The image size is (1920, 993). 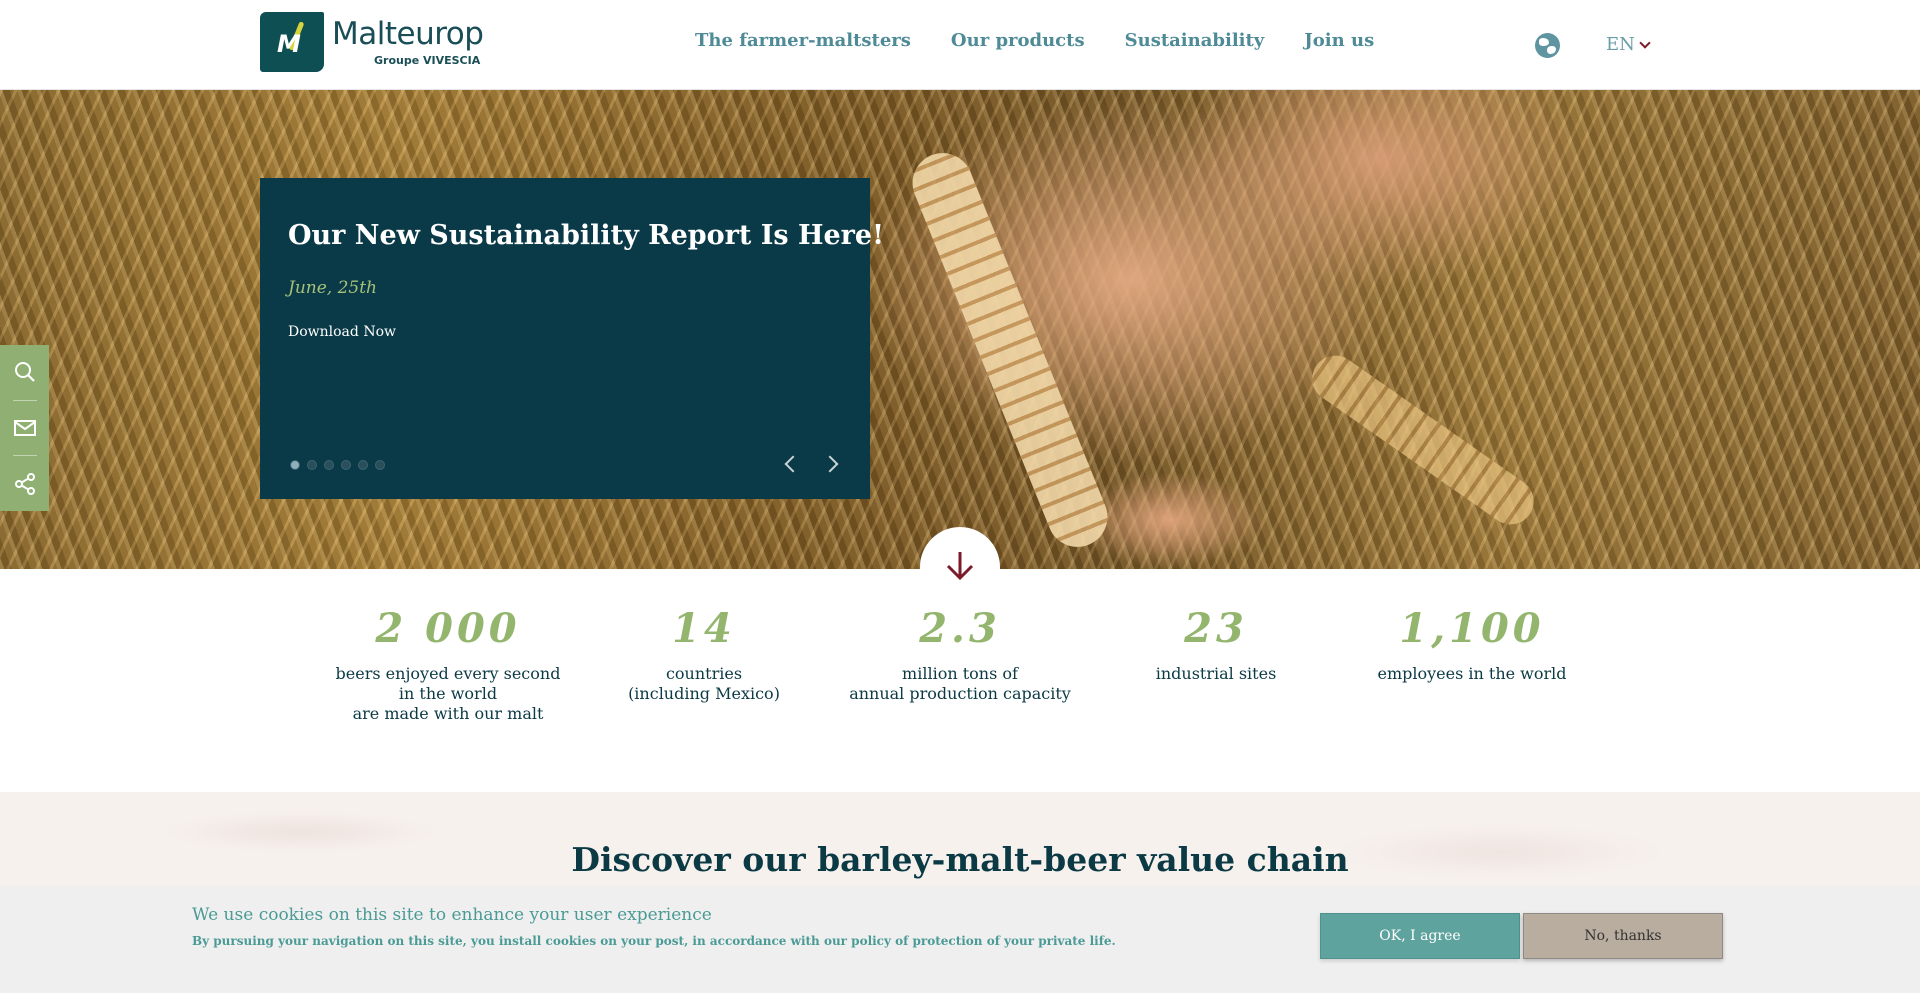 I want to click on language-label: EN, so click(x=1620, y=44).